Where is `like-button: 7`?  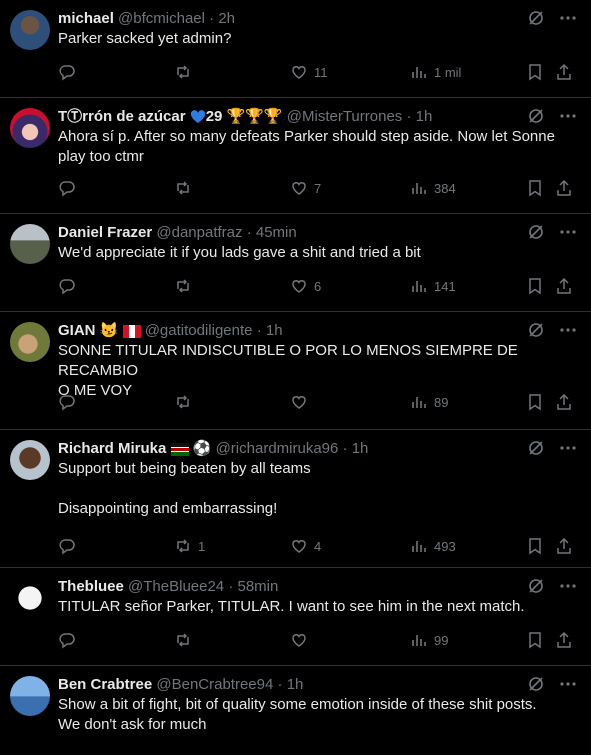 like-button: 7 is located at coordinates (305, 188).